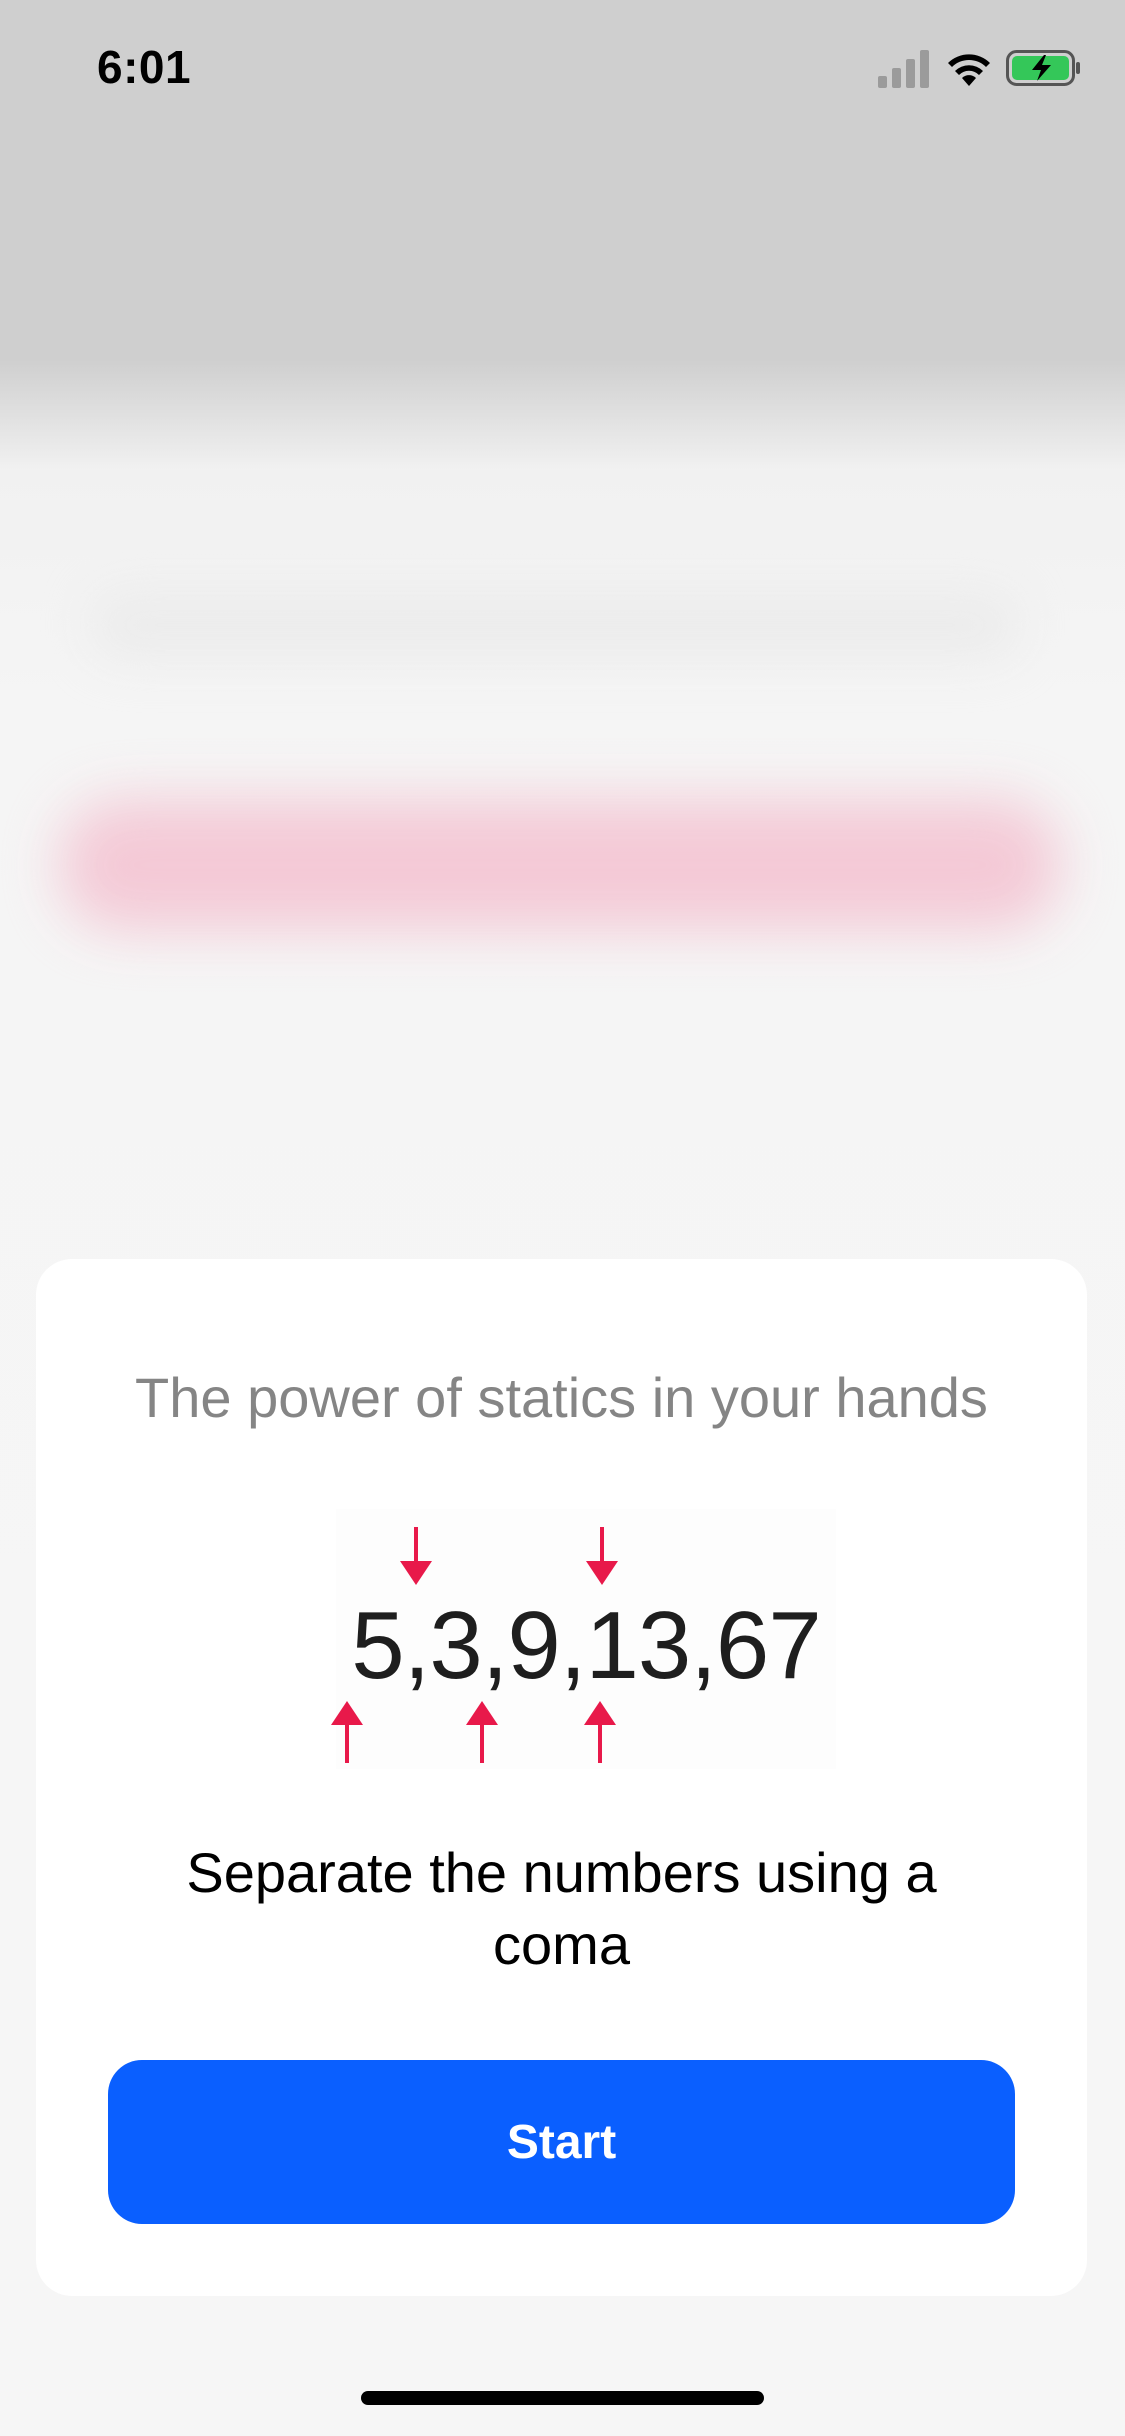 The width and height of the screenshot is (1125, 2436). I want to click on status-time: 6:01, so click(144, 67).